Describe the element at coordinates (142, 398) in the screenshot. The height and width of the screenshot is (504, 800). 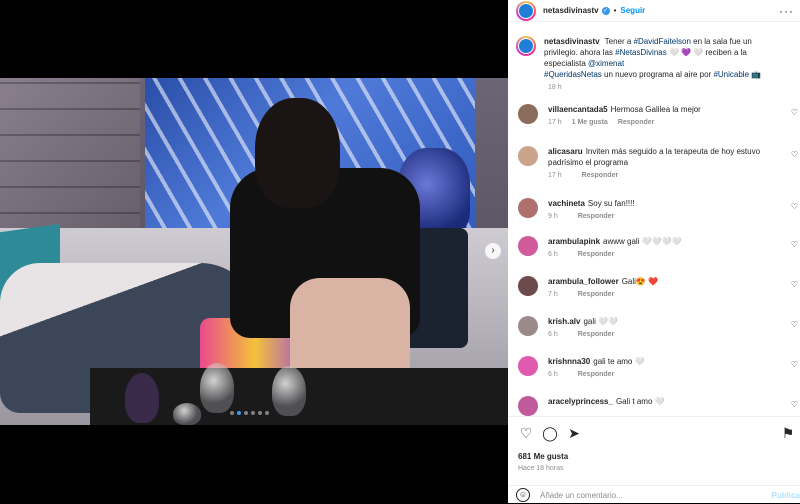
I see `candle-holder` at that location.